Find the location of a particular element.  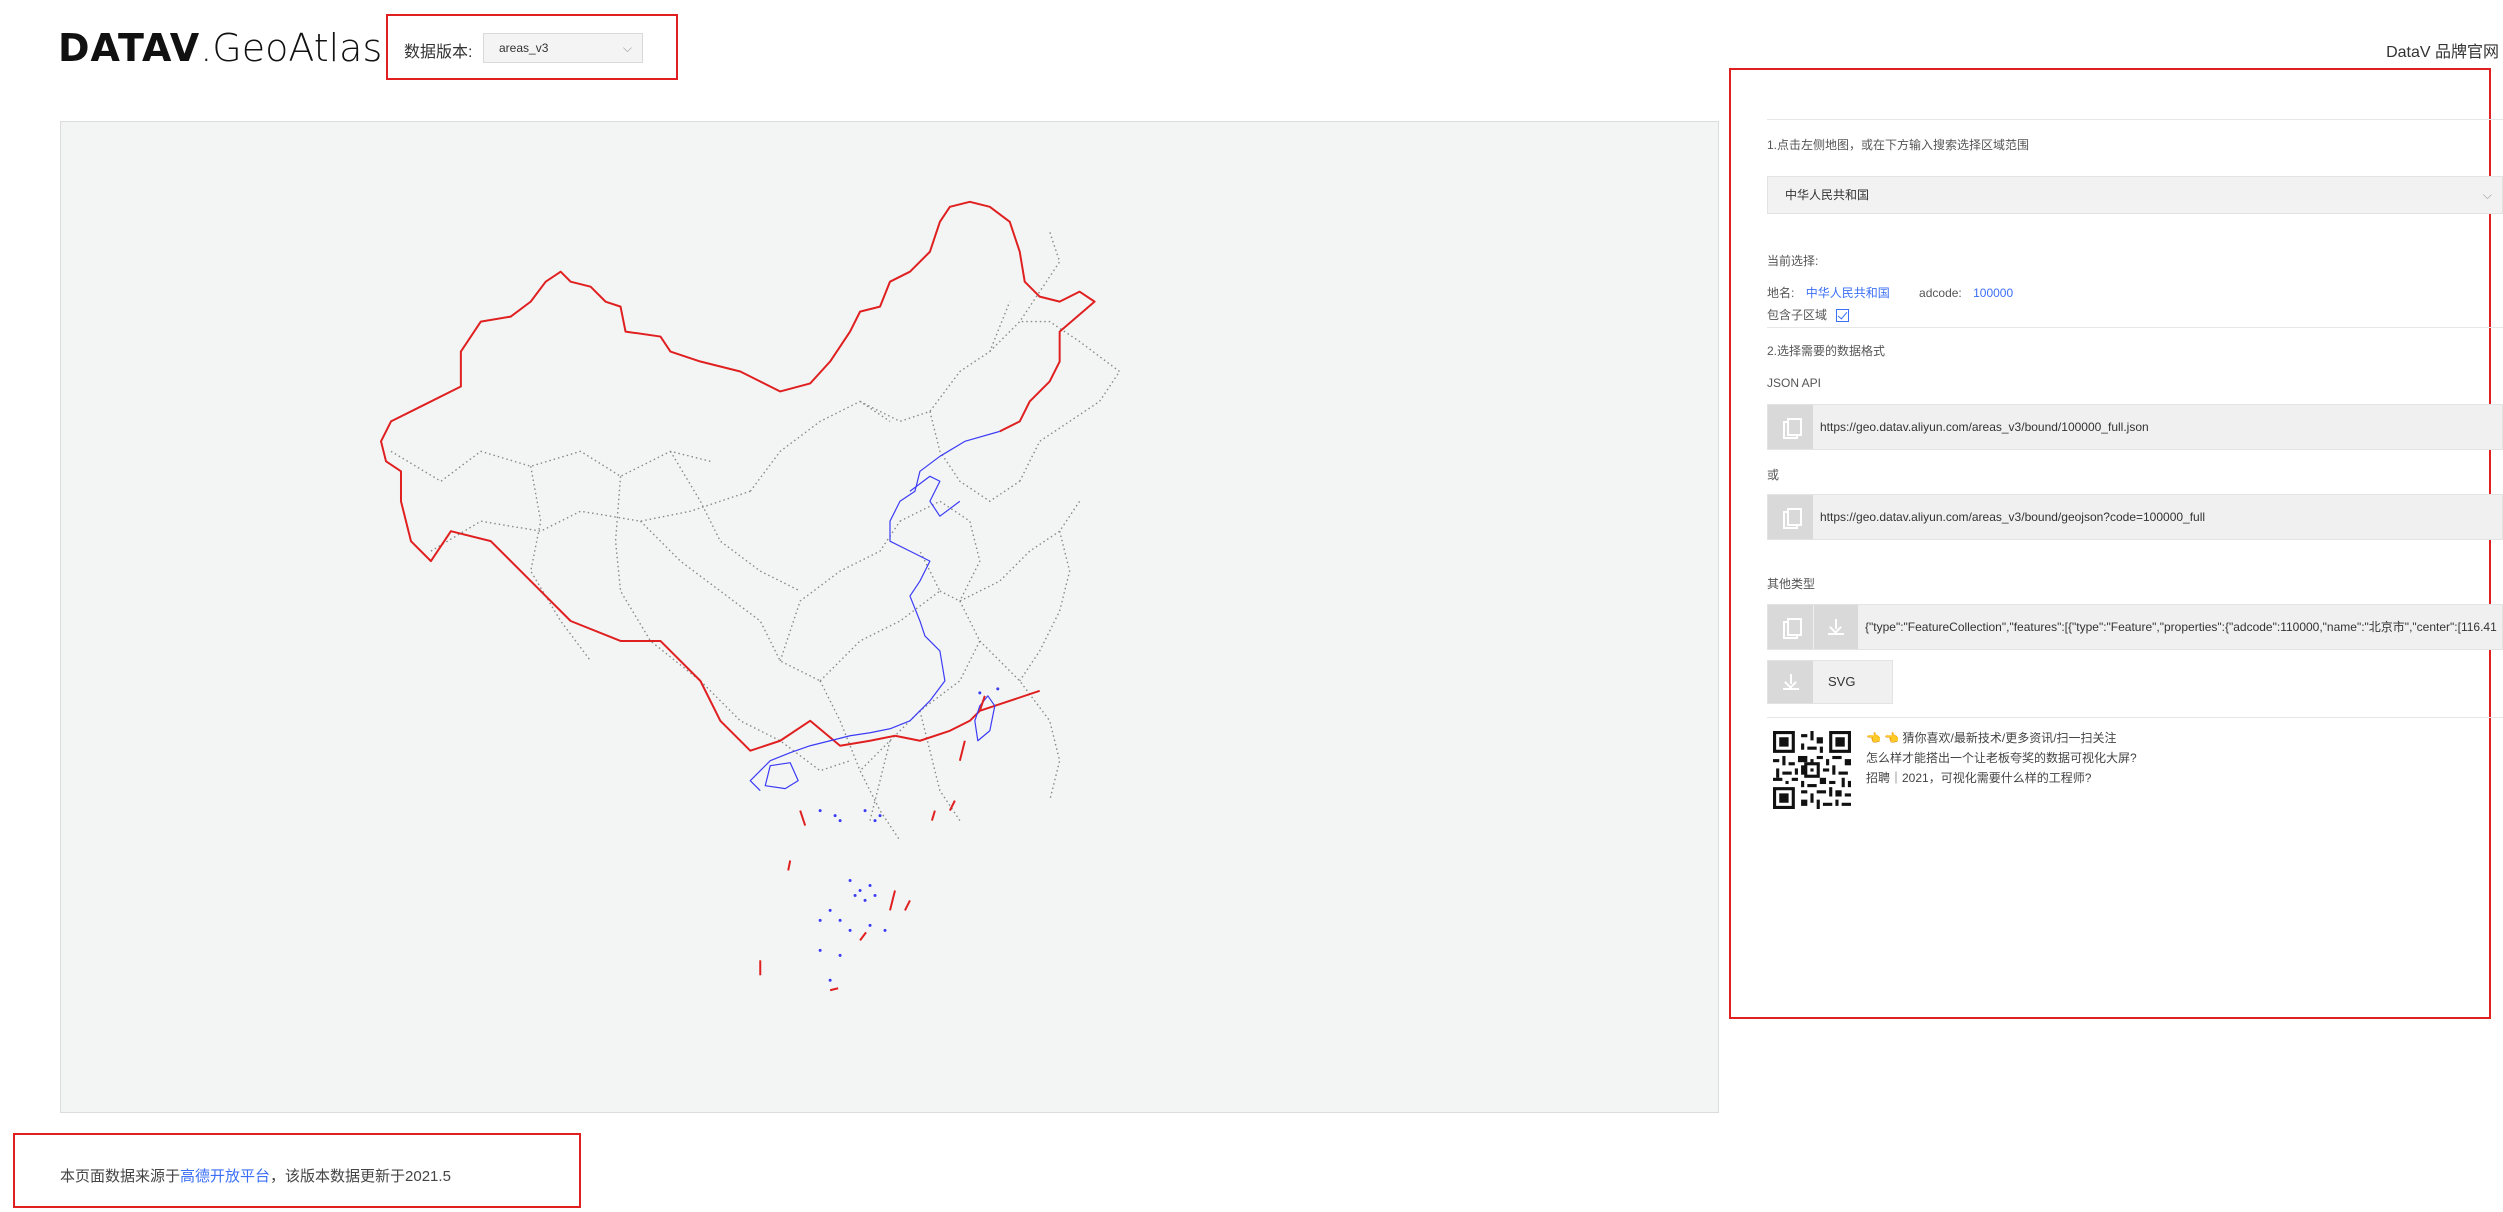

adcode-label: adcode: is located at coordinates (1940, 293).